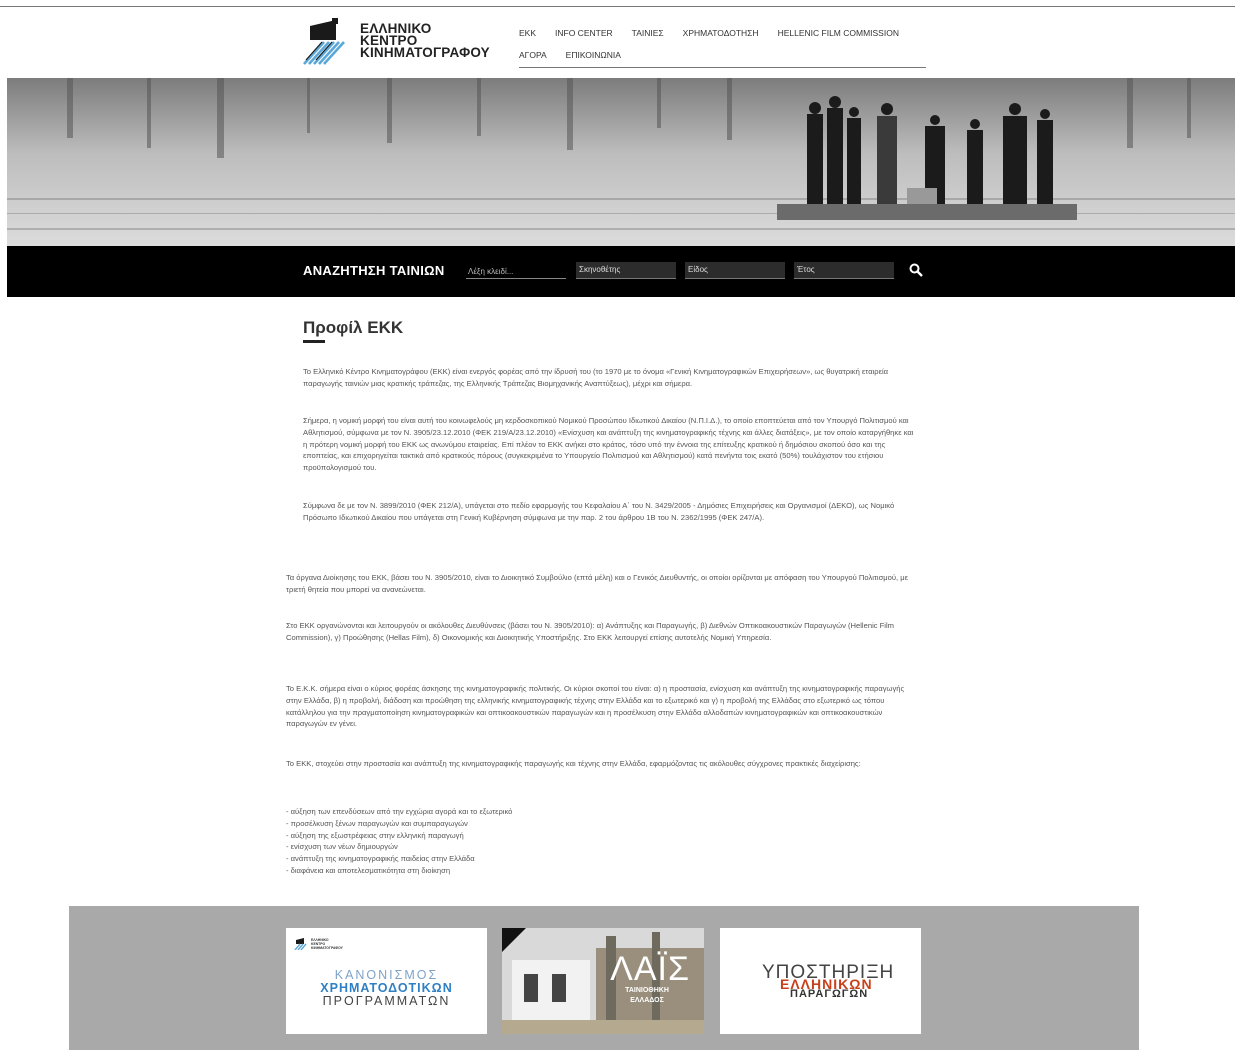  What do you see at coordinates (647, 1000) in the screenshot?
I see `banner-subtitle-line: ΕΛΛΑΔΟΣ` at bounding box center [647, 1000].